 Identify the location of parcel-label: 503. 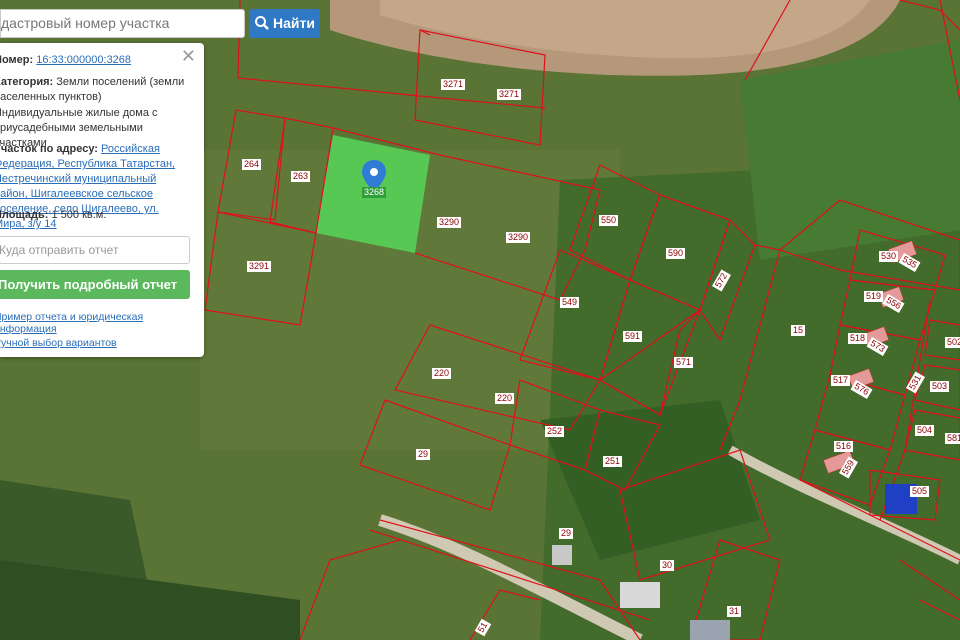
(940, 386).